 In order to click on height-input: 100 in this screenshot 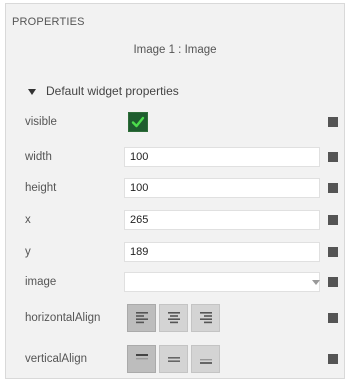, I will do `click(222, 188)`.